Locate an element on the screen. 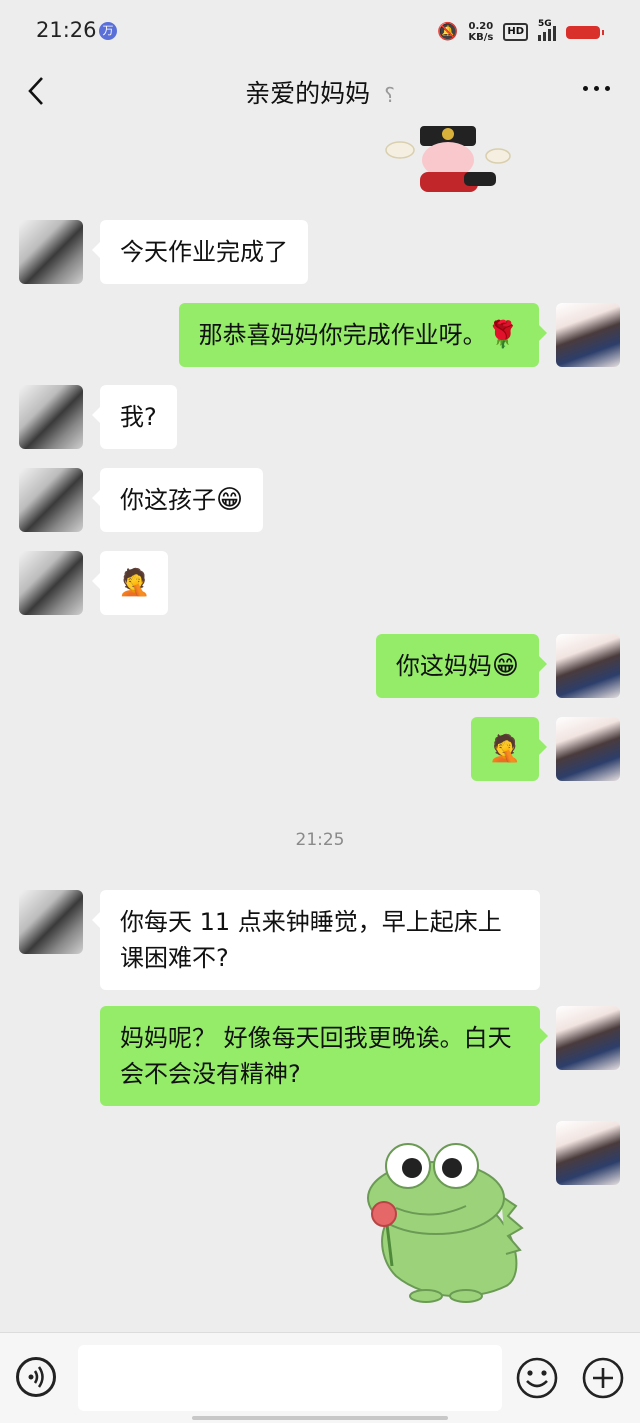 Image resolution: width=640 pixels, height=1423 pixels. message-bubble-sent: 那恭喜妈妈你完成作业呀。🌹 is located at coordinates (363, 335).